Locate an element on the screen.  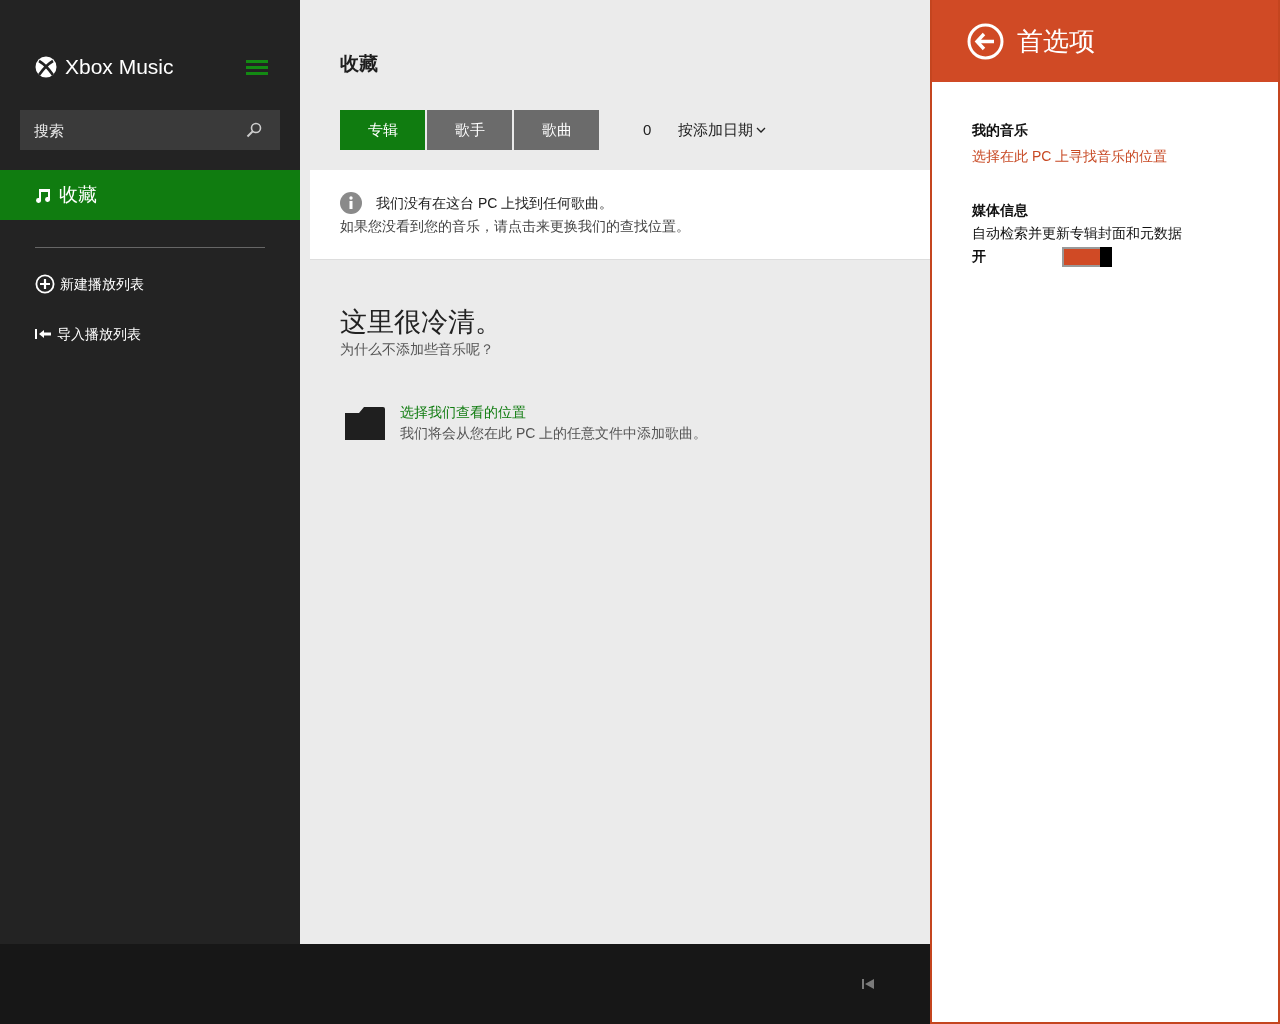
empty-subheading: 为什么不添加些音乐呢？ is located at coordinates (417, 349).